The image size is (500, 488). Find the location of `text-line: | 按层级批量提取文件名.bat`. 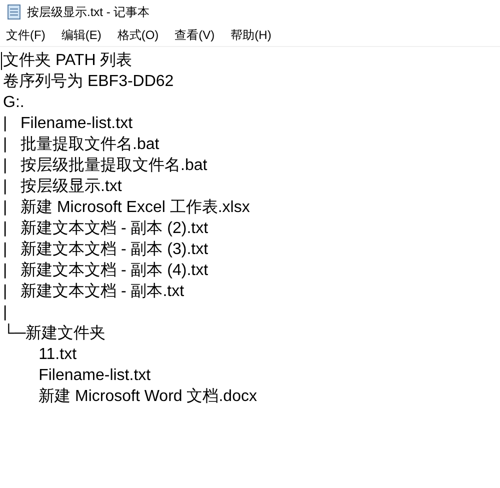

text-line: | 按层级批量提取文件名.bat is located at coordinates (105, 166).